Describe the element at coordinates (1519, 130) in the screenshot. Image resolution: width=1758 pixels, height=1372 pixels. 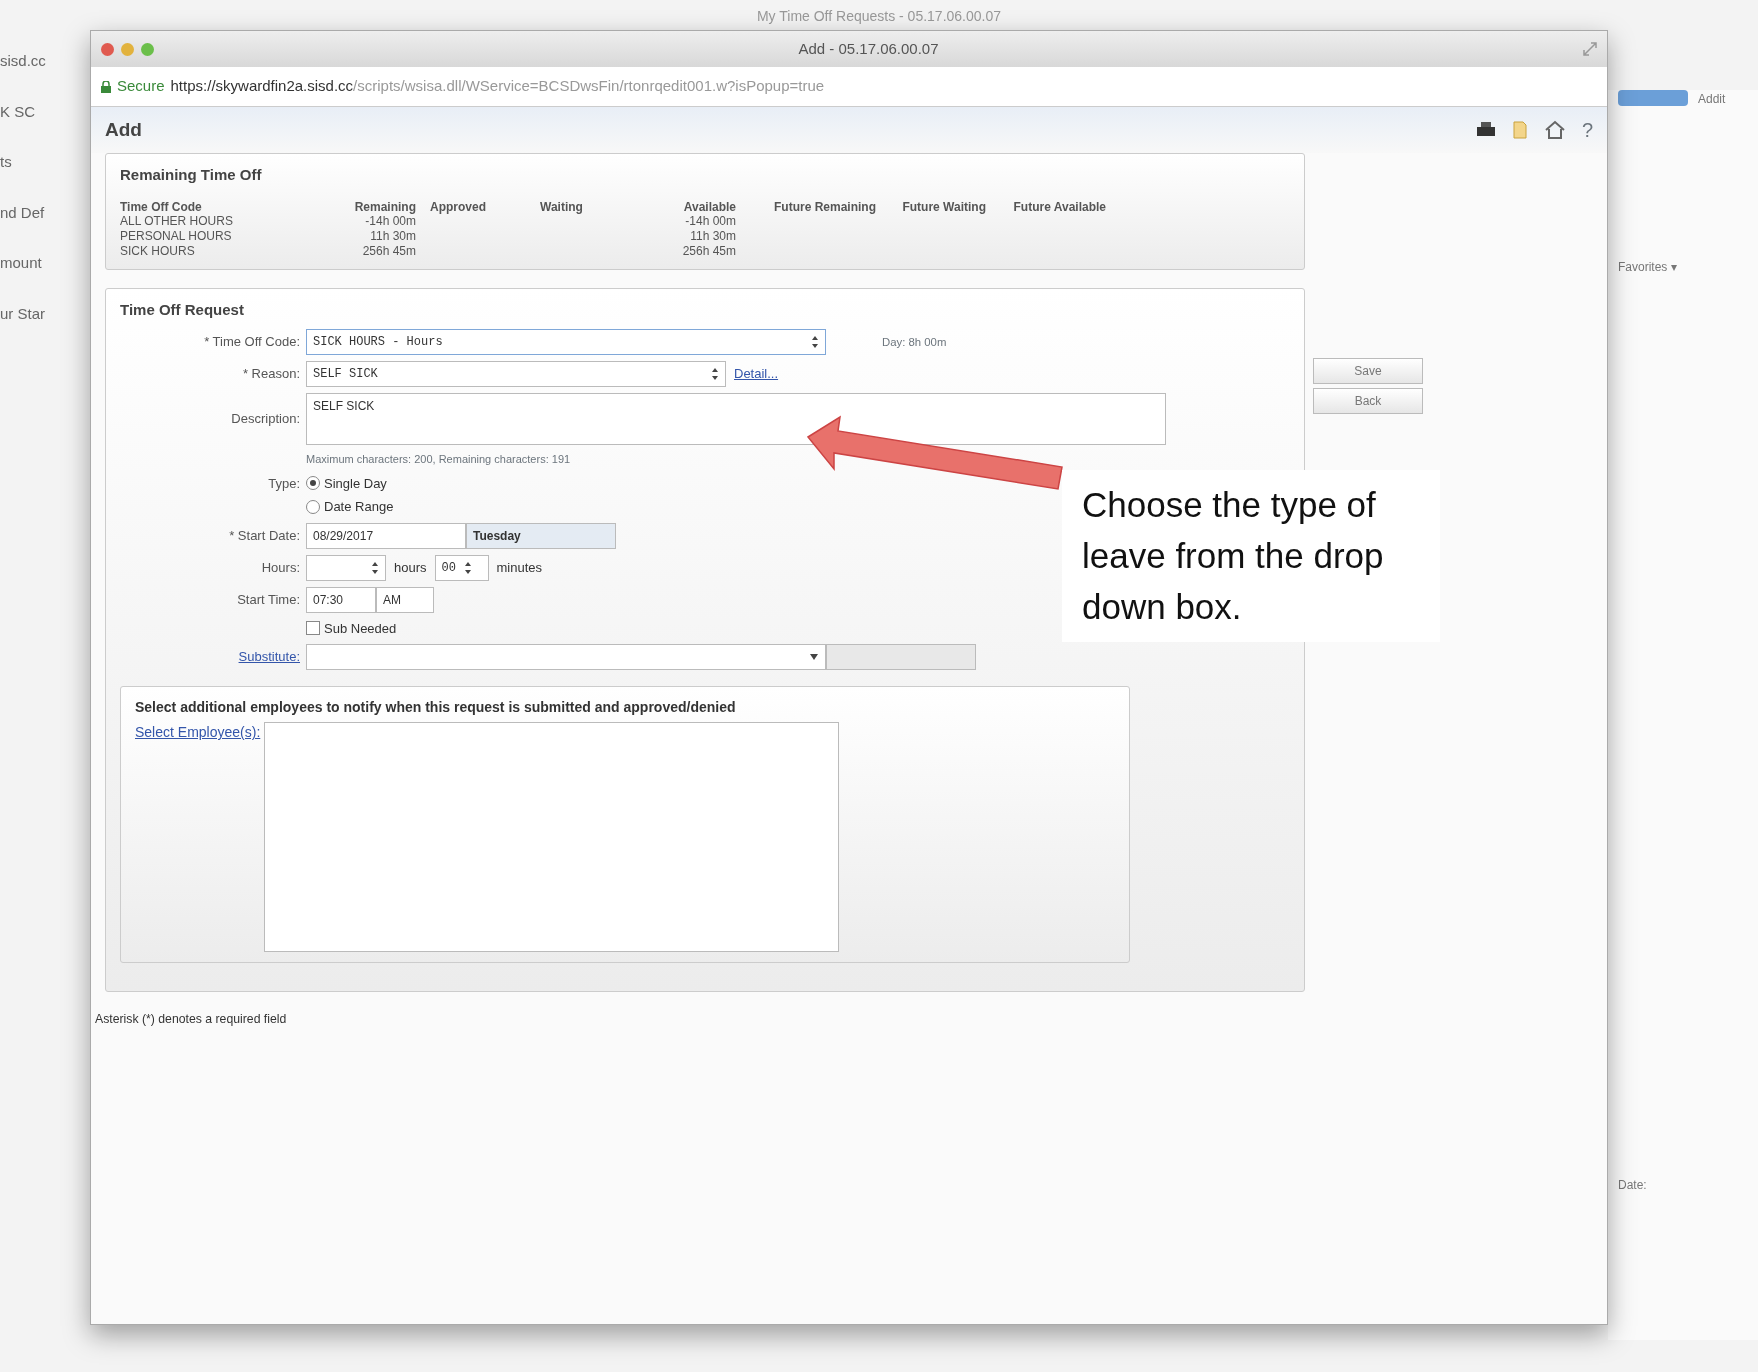
I see `note-icon` at that location.